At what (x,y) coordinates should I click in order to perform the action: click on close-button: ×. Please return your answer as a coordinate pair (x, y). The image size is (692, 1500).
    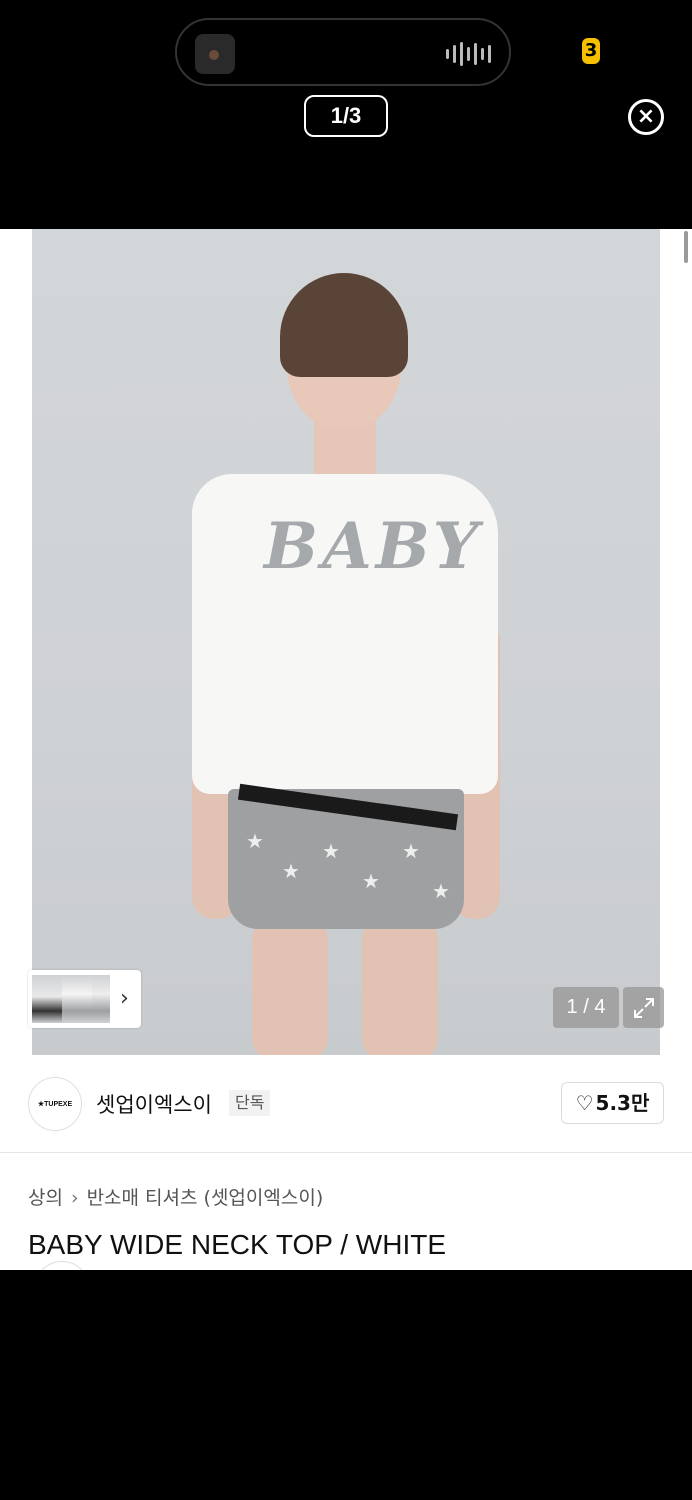
    Looking at the image, I should click on (646, 117).